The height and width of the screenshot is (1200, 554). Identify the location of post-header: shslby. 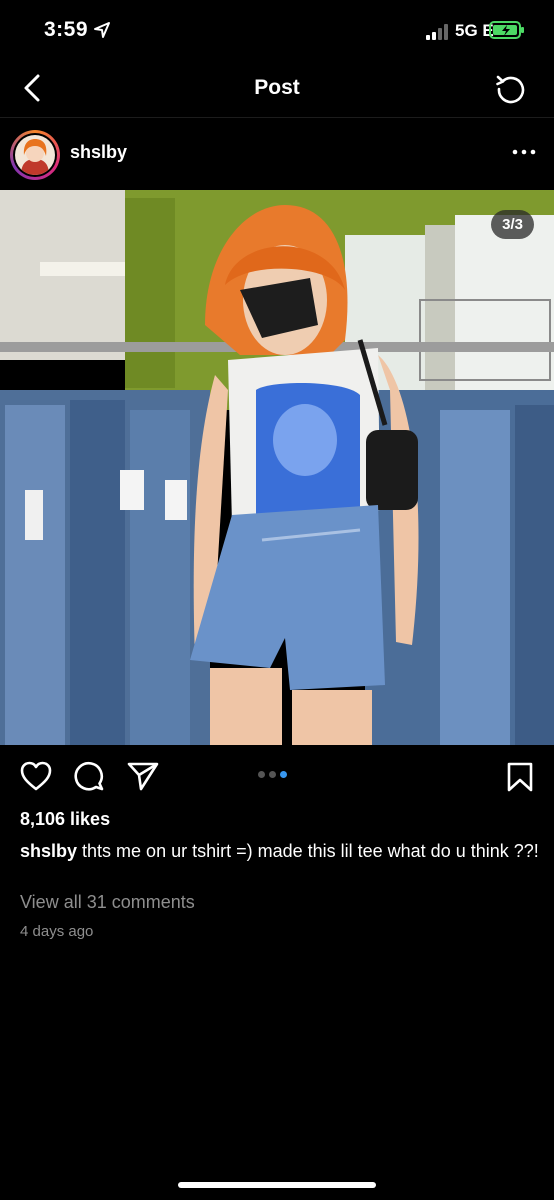
(277, 154).